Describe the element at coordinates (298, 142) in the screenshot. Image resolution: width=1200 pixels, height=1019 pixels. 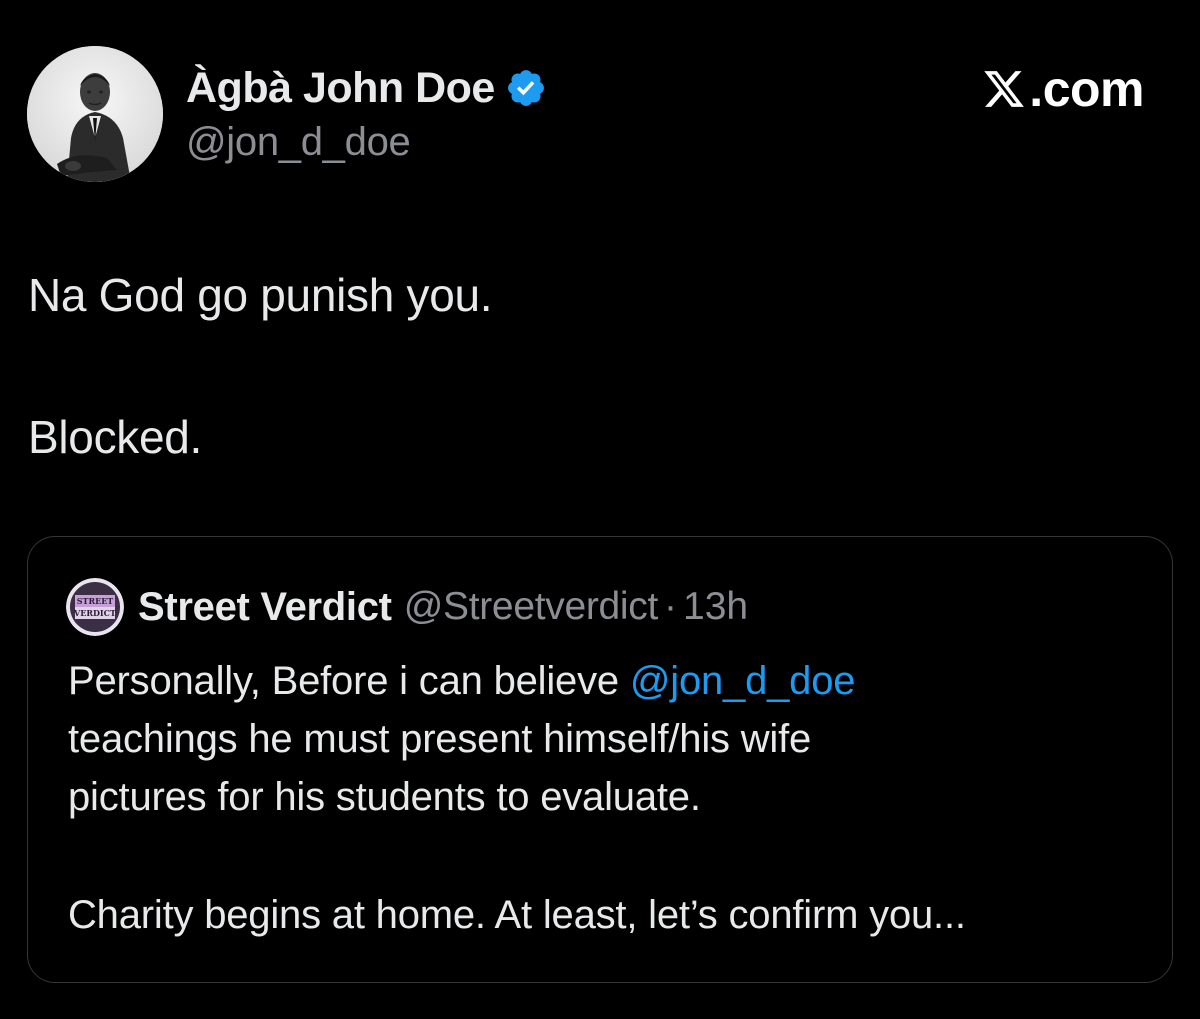
I see `author-handle: @jon_d_doe` at that location.